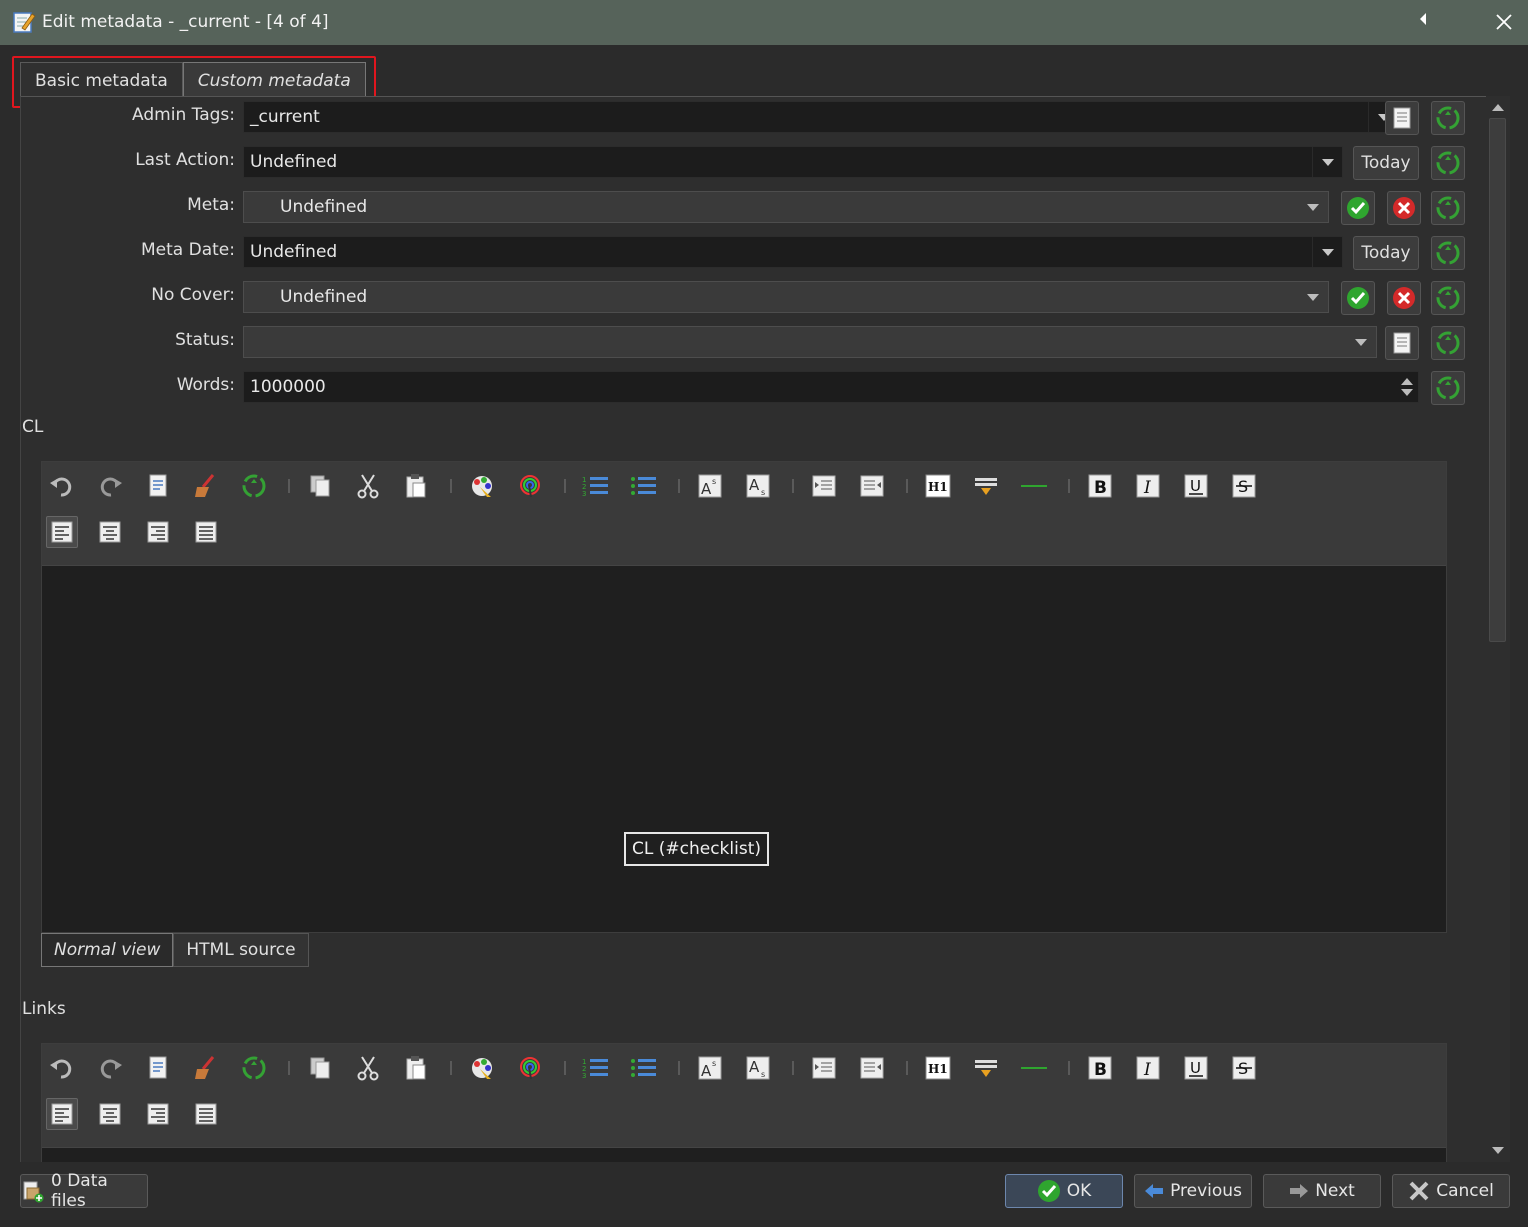  What do you see at coordinates (1448, 388) in the screenshot?
I see `words-clear-button` at bounding box center [1448, 388].